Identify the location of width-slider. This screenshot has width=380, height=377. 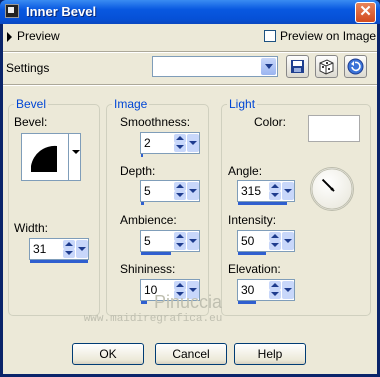
(59, 261).